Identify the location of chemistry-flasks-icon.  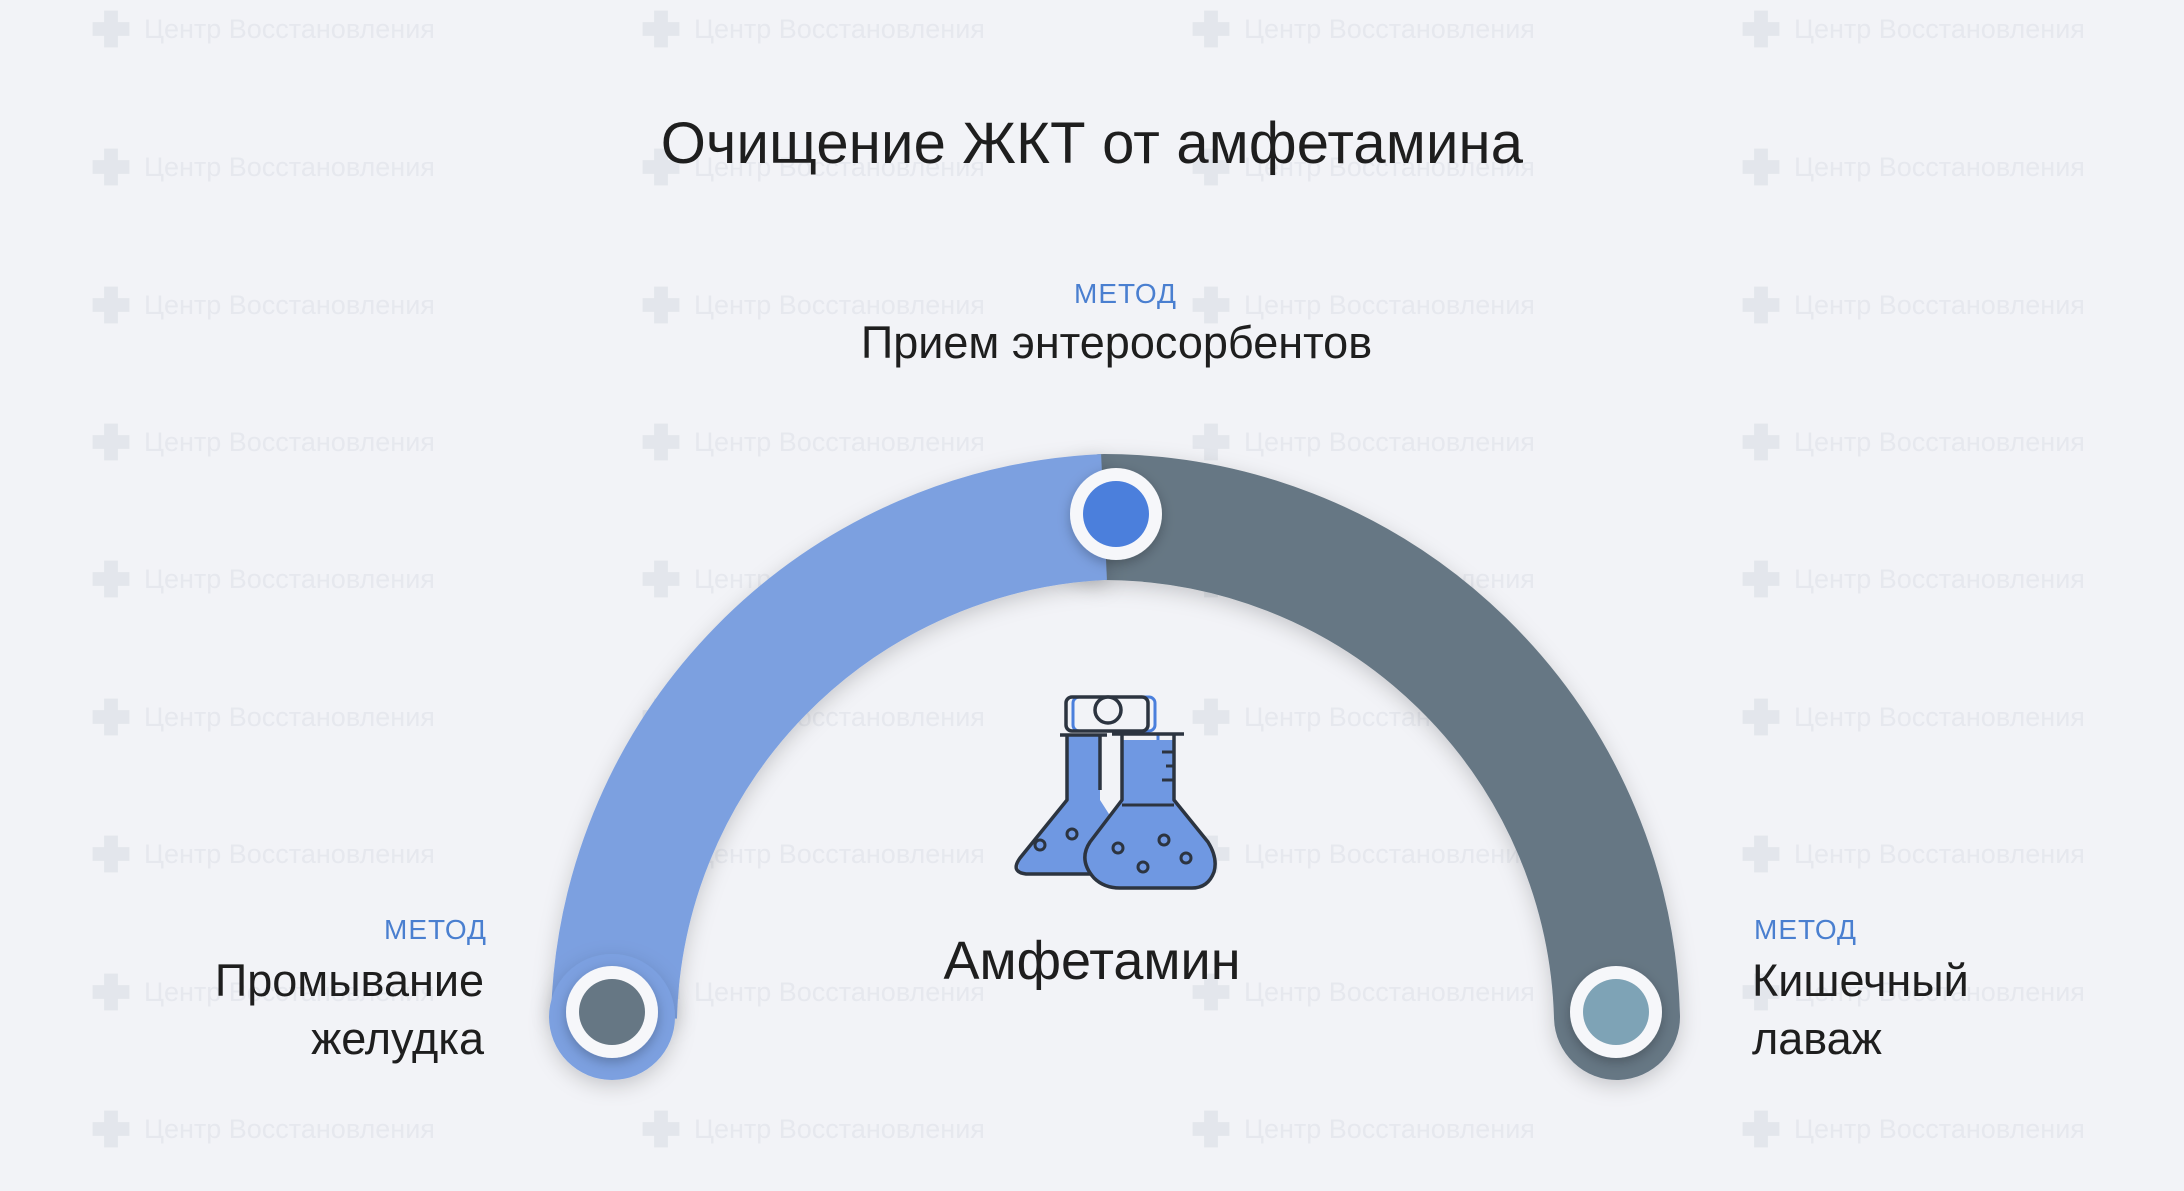
(1115, 792).